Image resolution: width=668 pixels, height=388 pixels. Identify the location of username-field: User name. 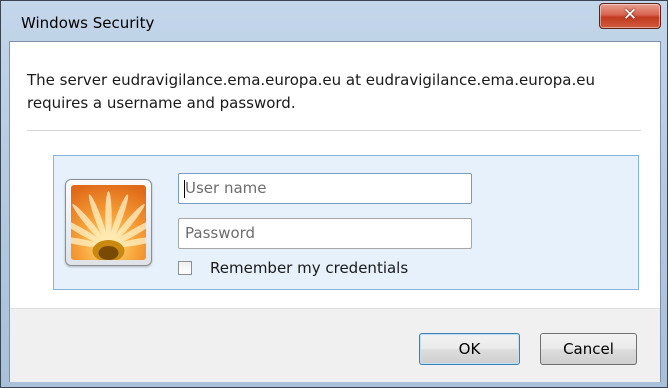
(325, 188).